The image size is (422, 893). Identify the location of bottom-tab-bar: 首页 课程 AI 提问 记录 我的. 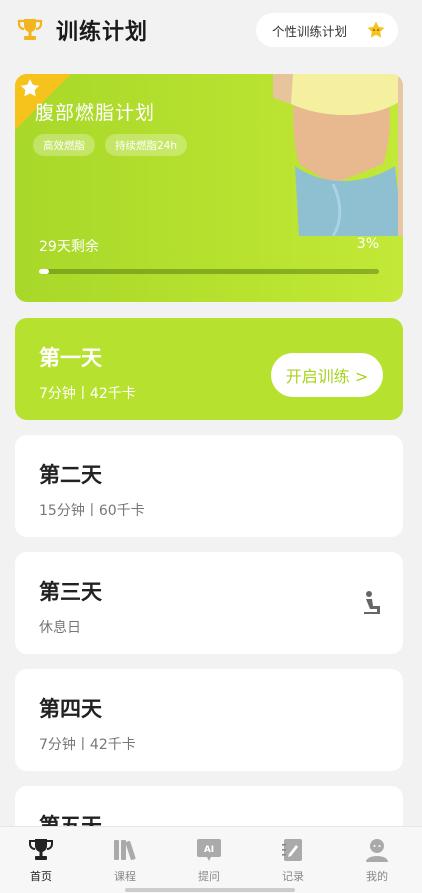
(211, 859).